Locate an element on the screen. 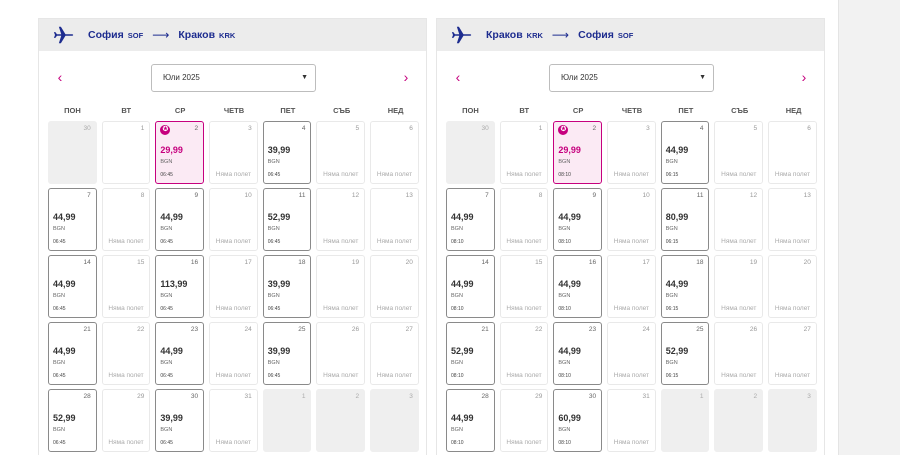  origin-code: SOF is located at coordinates (135, 35).